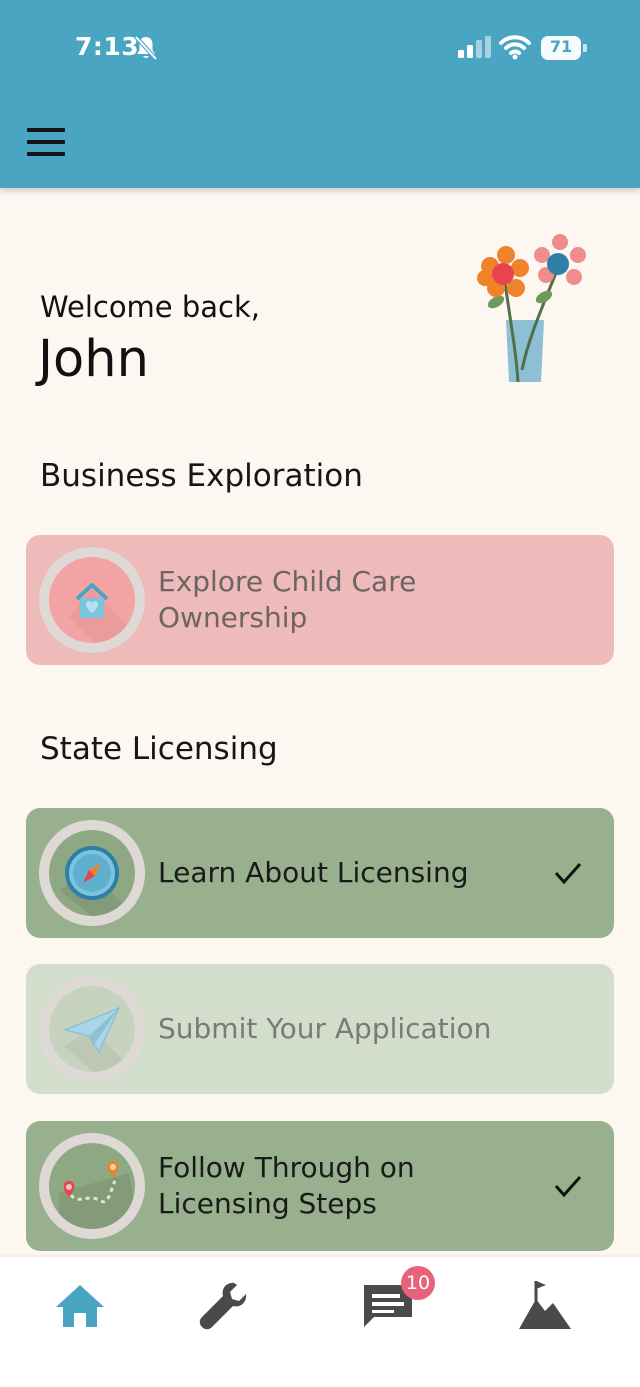 The width and height of the screenshot is (640, 1387). What do you see at coordinates (93, 359) in the screenshot?
I see `user-name: John` at bounding box center [93, 359].